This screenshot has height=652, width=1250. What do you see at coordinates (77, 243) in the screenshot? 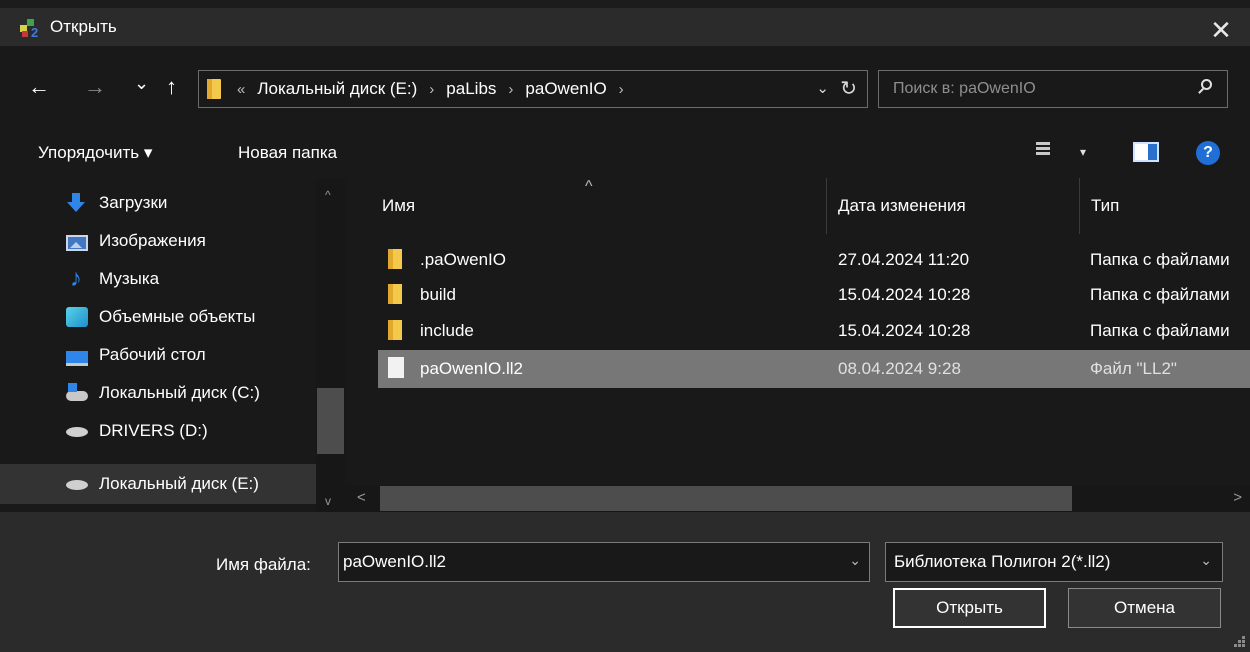
I see `pictures-icon` at bounding box center [77, 243].